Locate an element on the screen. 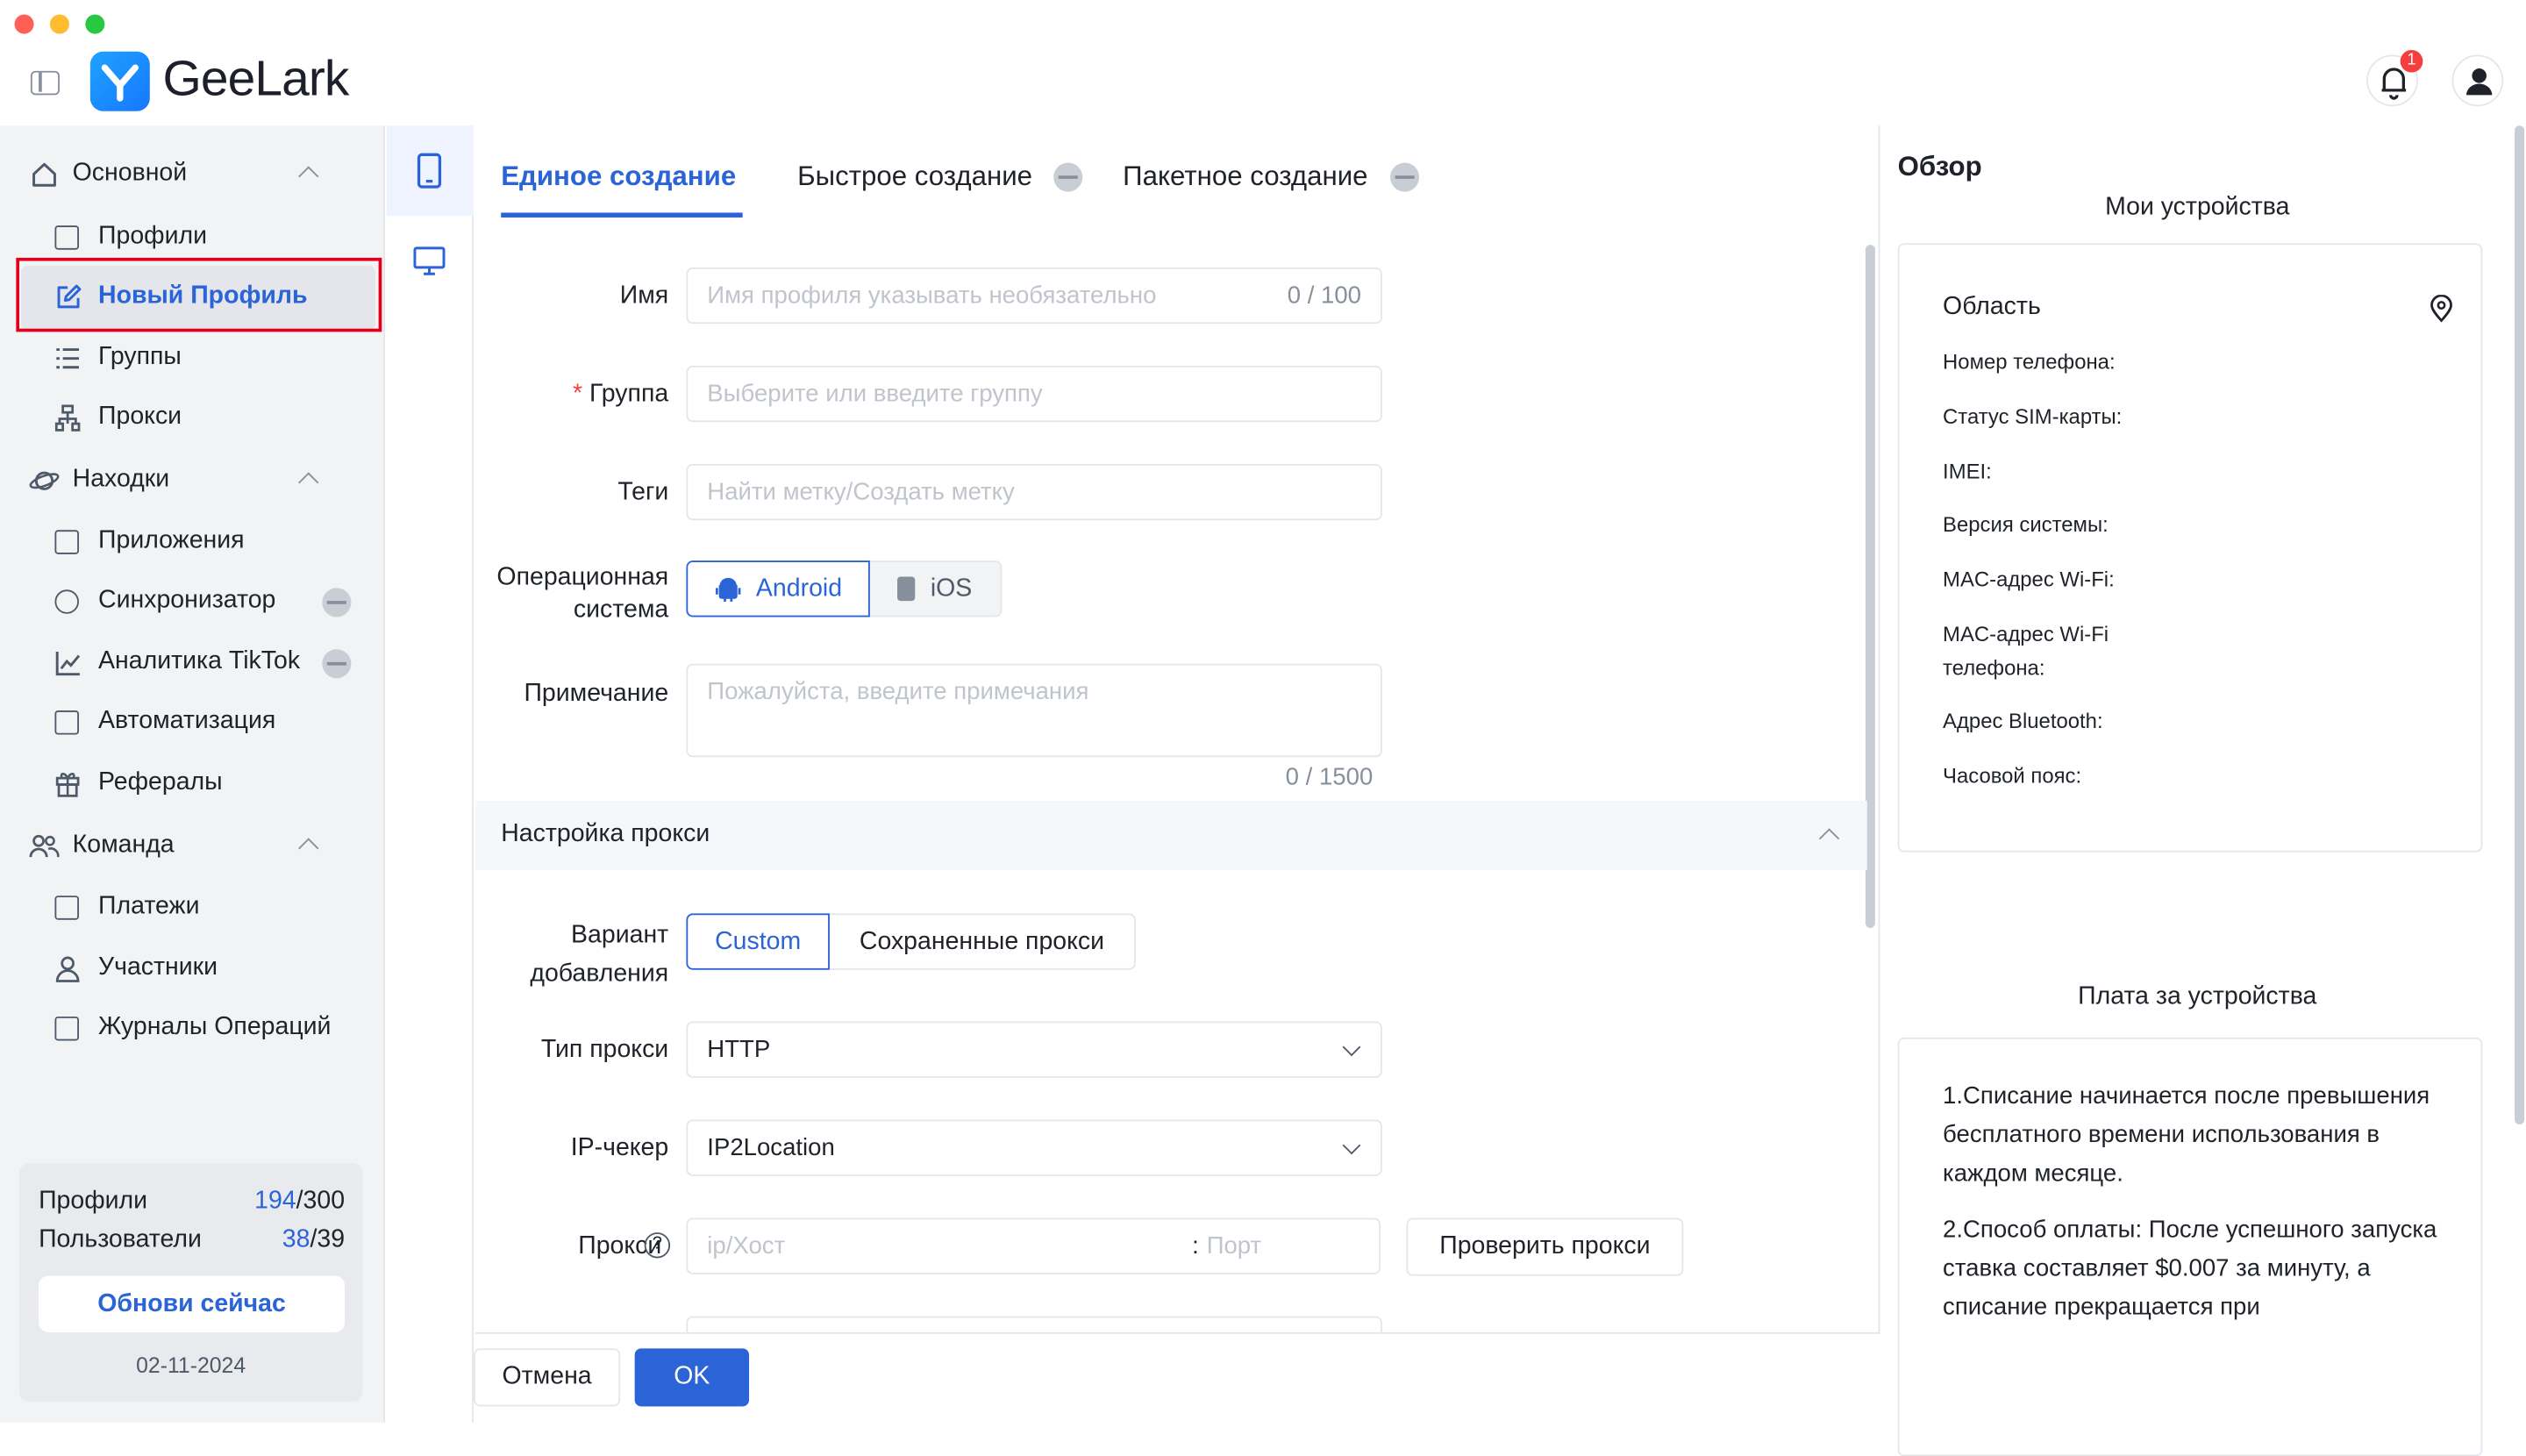 Image resolution: width=2526 pixels, height=1456 pixels. help-icon: ? is located at coordinates (657, 1245).